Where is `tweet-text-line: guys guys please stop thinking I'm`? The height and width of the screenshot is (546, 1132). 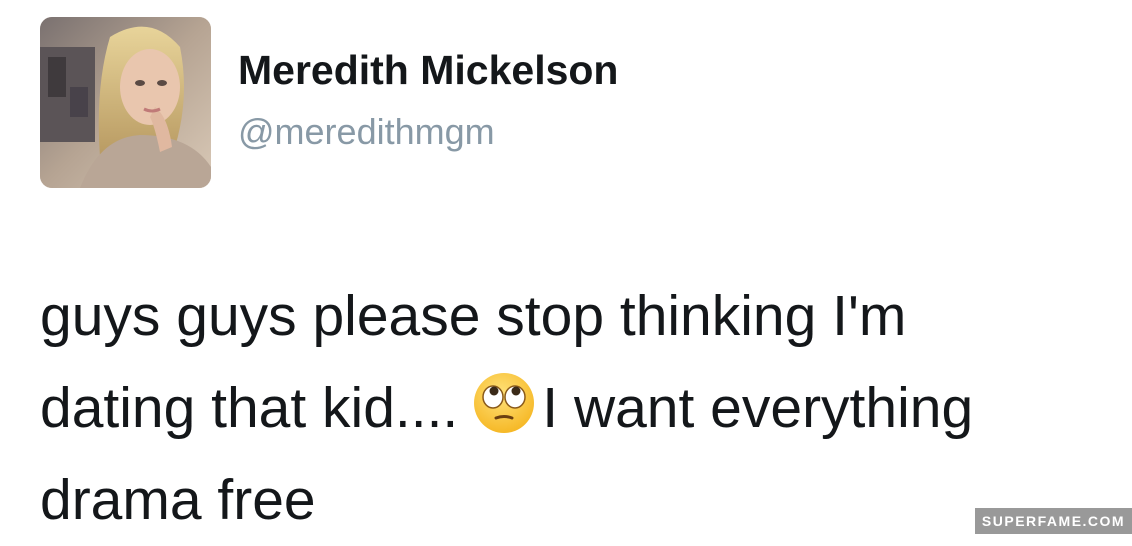 tweet-text-line: guys guys please stop thinking I'm is located at coordinates (473, 316).